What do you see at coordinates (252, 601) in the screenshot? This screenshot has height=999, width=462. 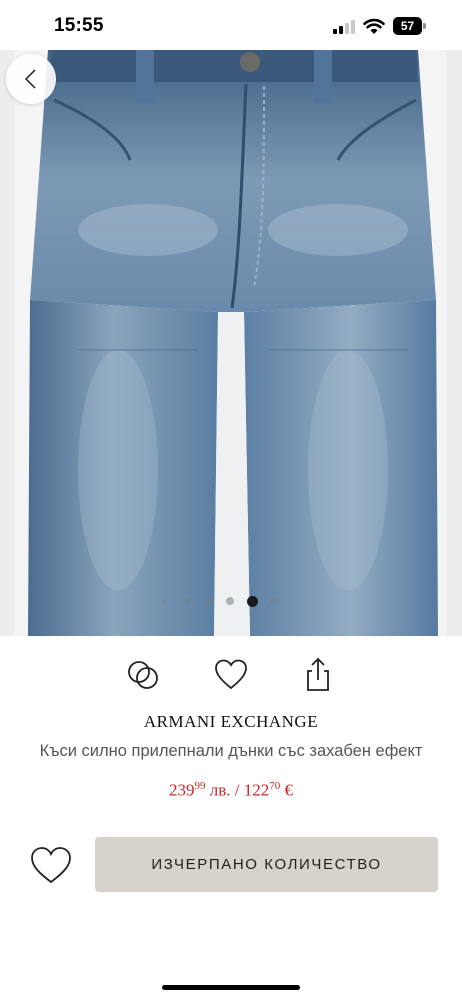 I see `carousel-dot-active` at bounding box center [252, 601].